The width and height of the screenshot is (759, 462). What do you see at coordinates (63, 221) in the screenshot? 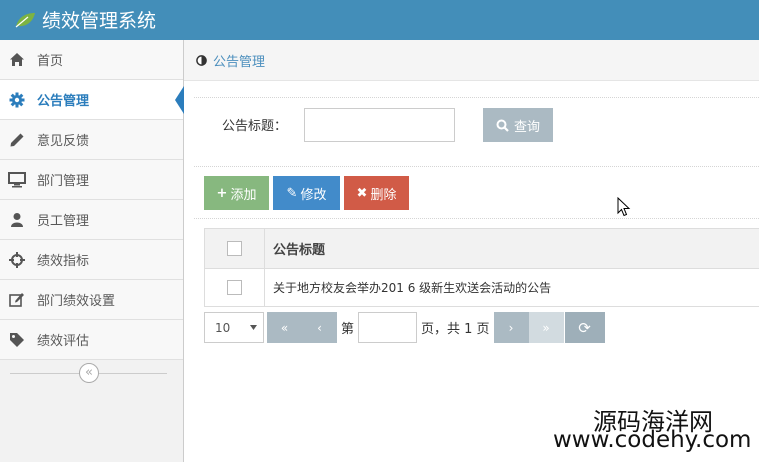
I see `sidebar-item-label: 员工管理` at bounding box center [63, 221].